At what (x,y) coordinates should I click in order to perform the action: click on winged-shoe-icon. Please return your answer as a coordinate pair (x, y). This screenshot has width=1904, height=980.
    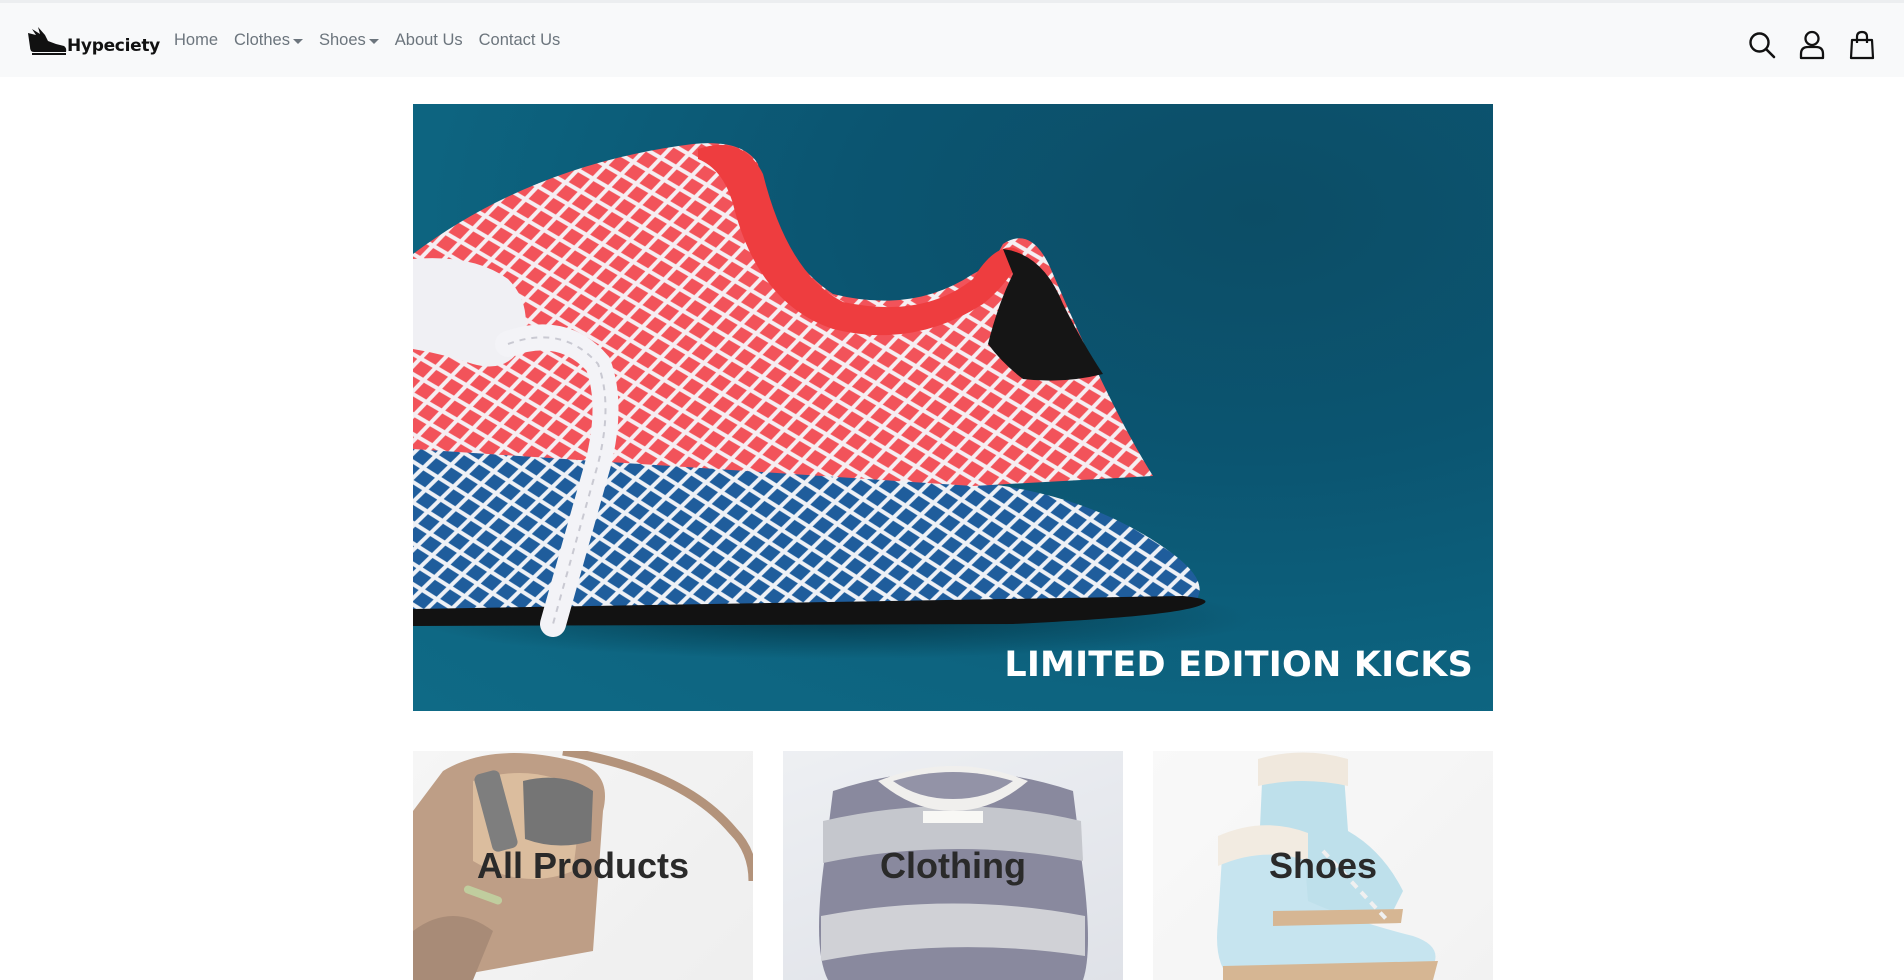
    Looking at the image, I should click on (47, 41).